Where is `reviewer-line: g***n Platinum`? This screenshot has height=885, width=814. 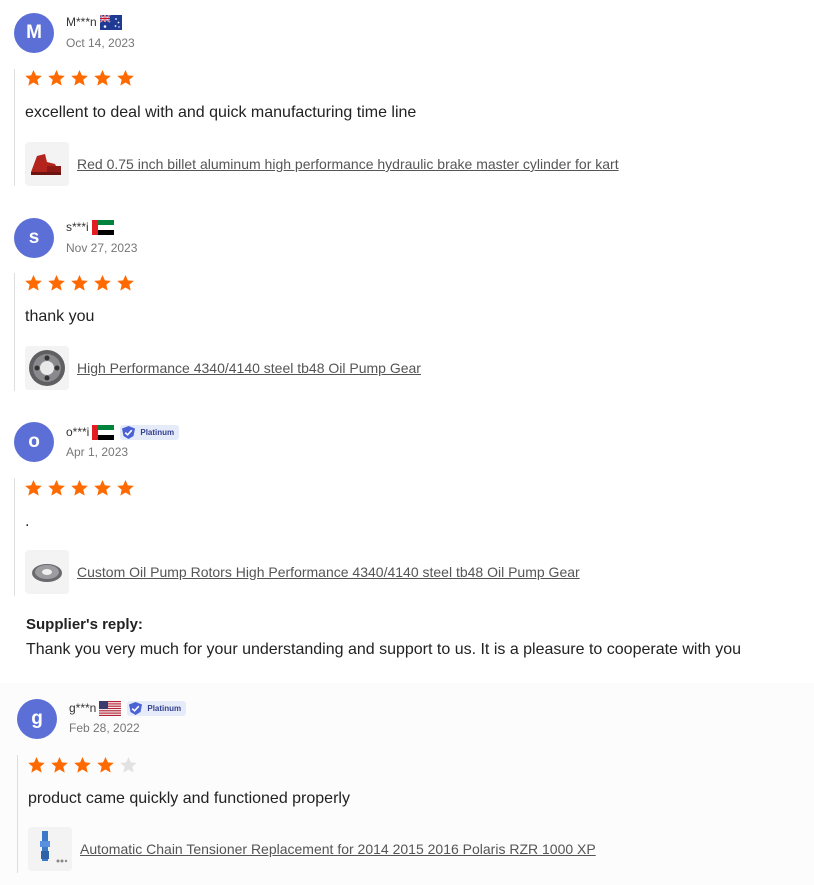 reviewer-line: g***n Platinum is located at coordinates (128, 708).